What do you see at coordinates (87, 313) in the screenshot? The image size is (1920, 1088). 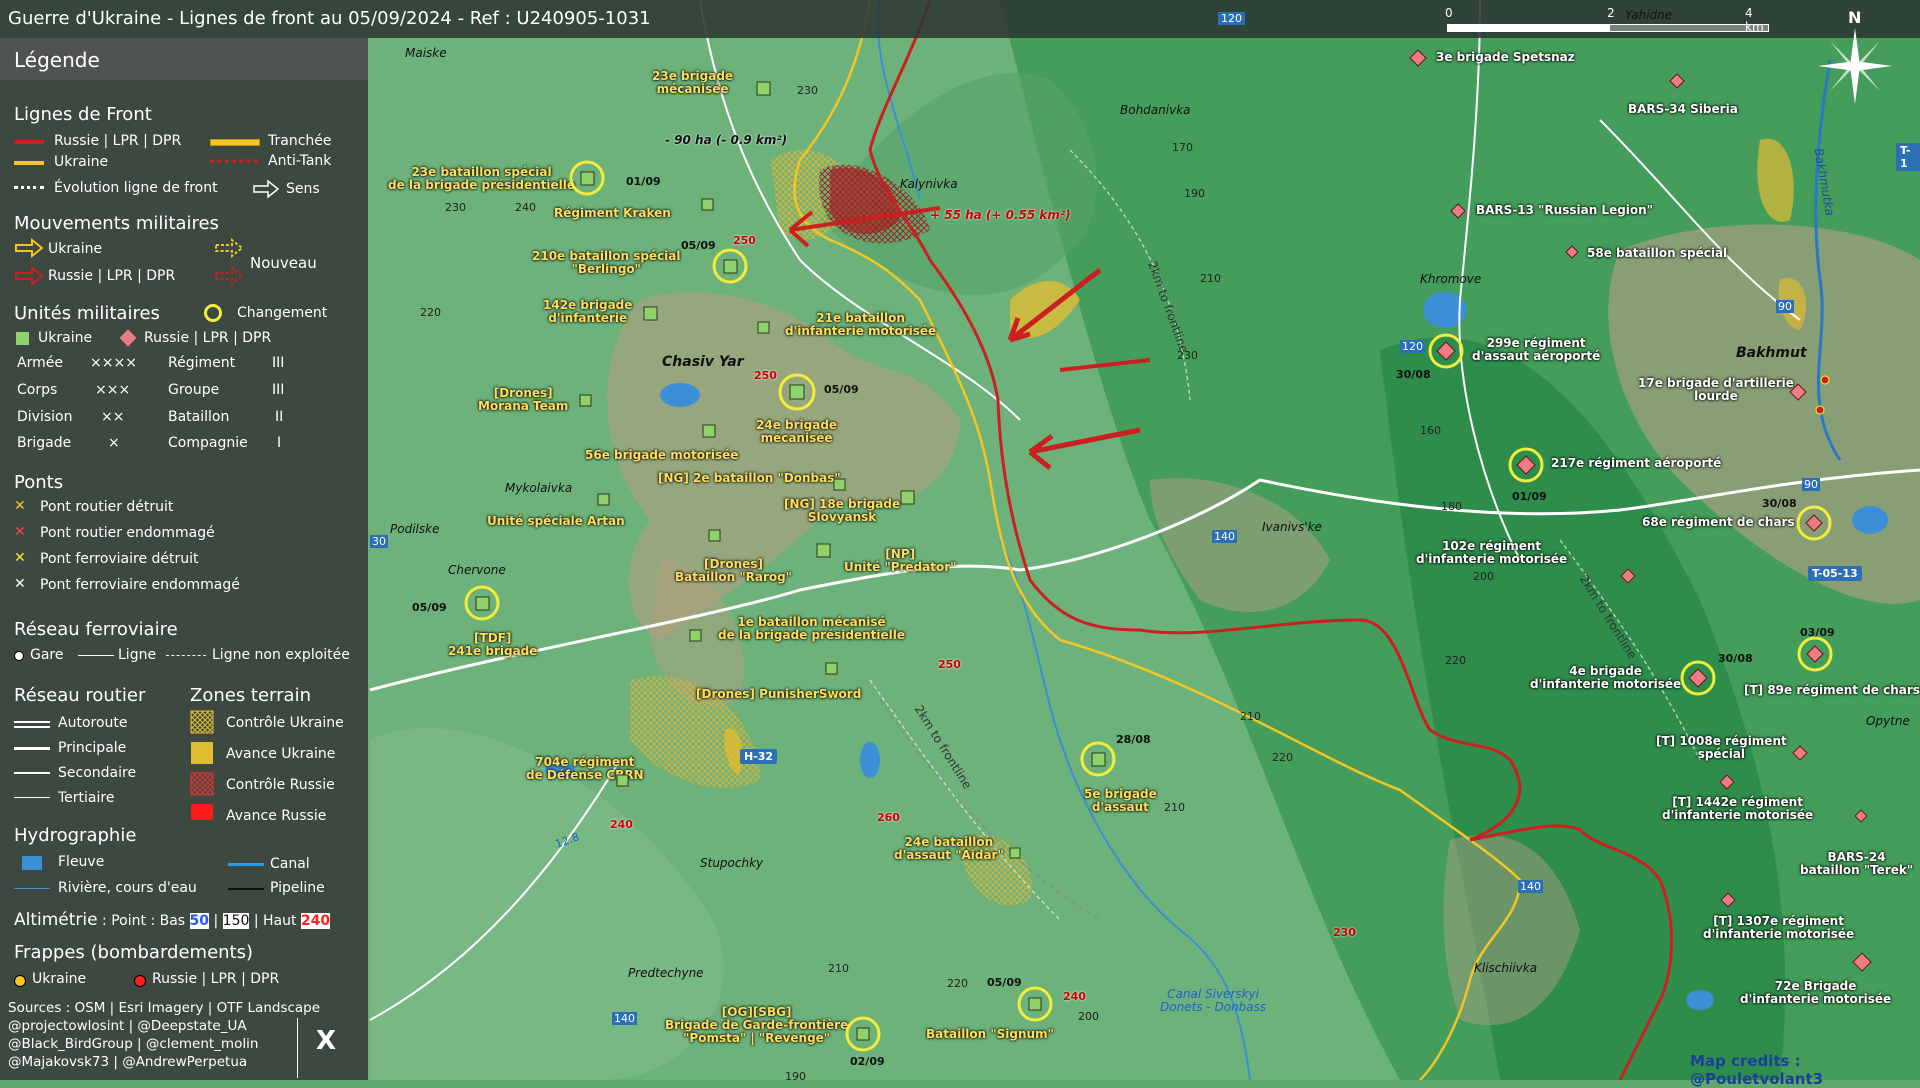 I see `legend-units-heading: Unités militaires` at bounding box center [87, 313].